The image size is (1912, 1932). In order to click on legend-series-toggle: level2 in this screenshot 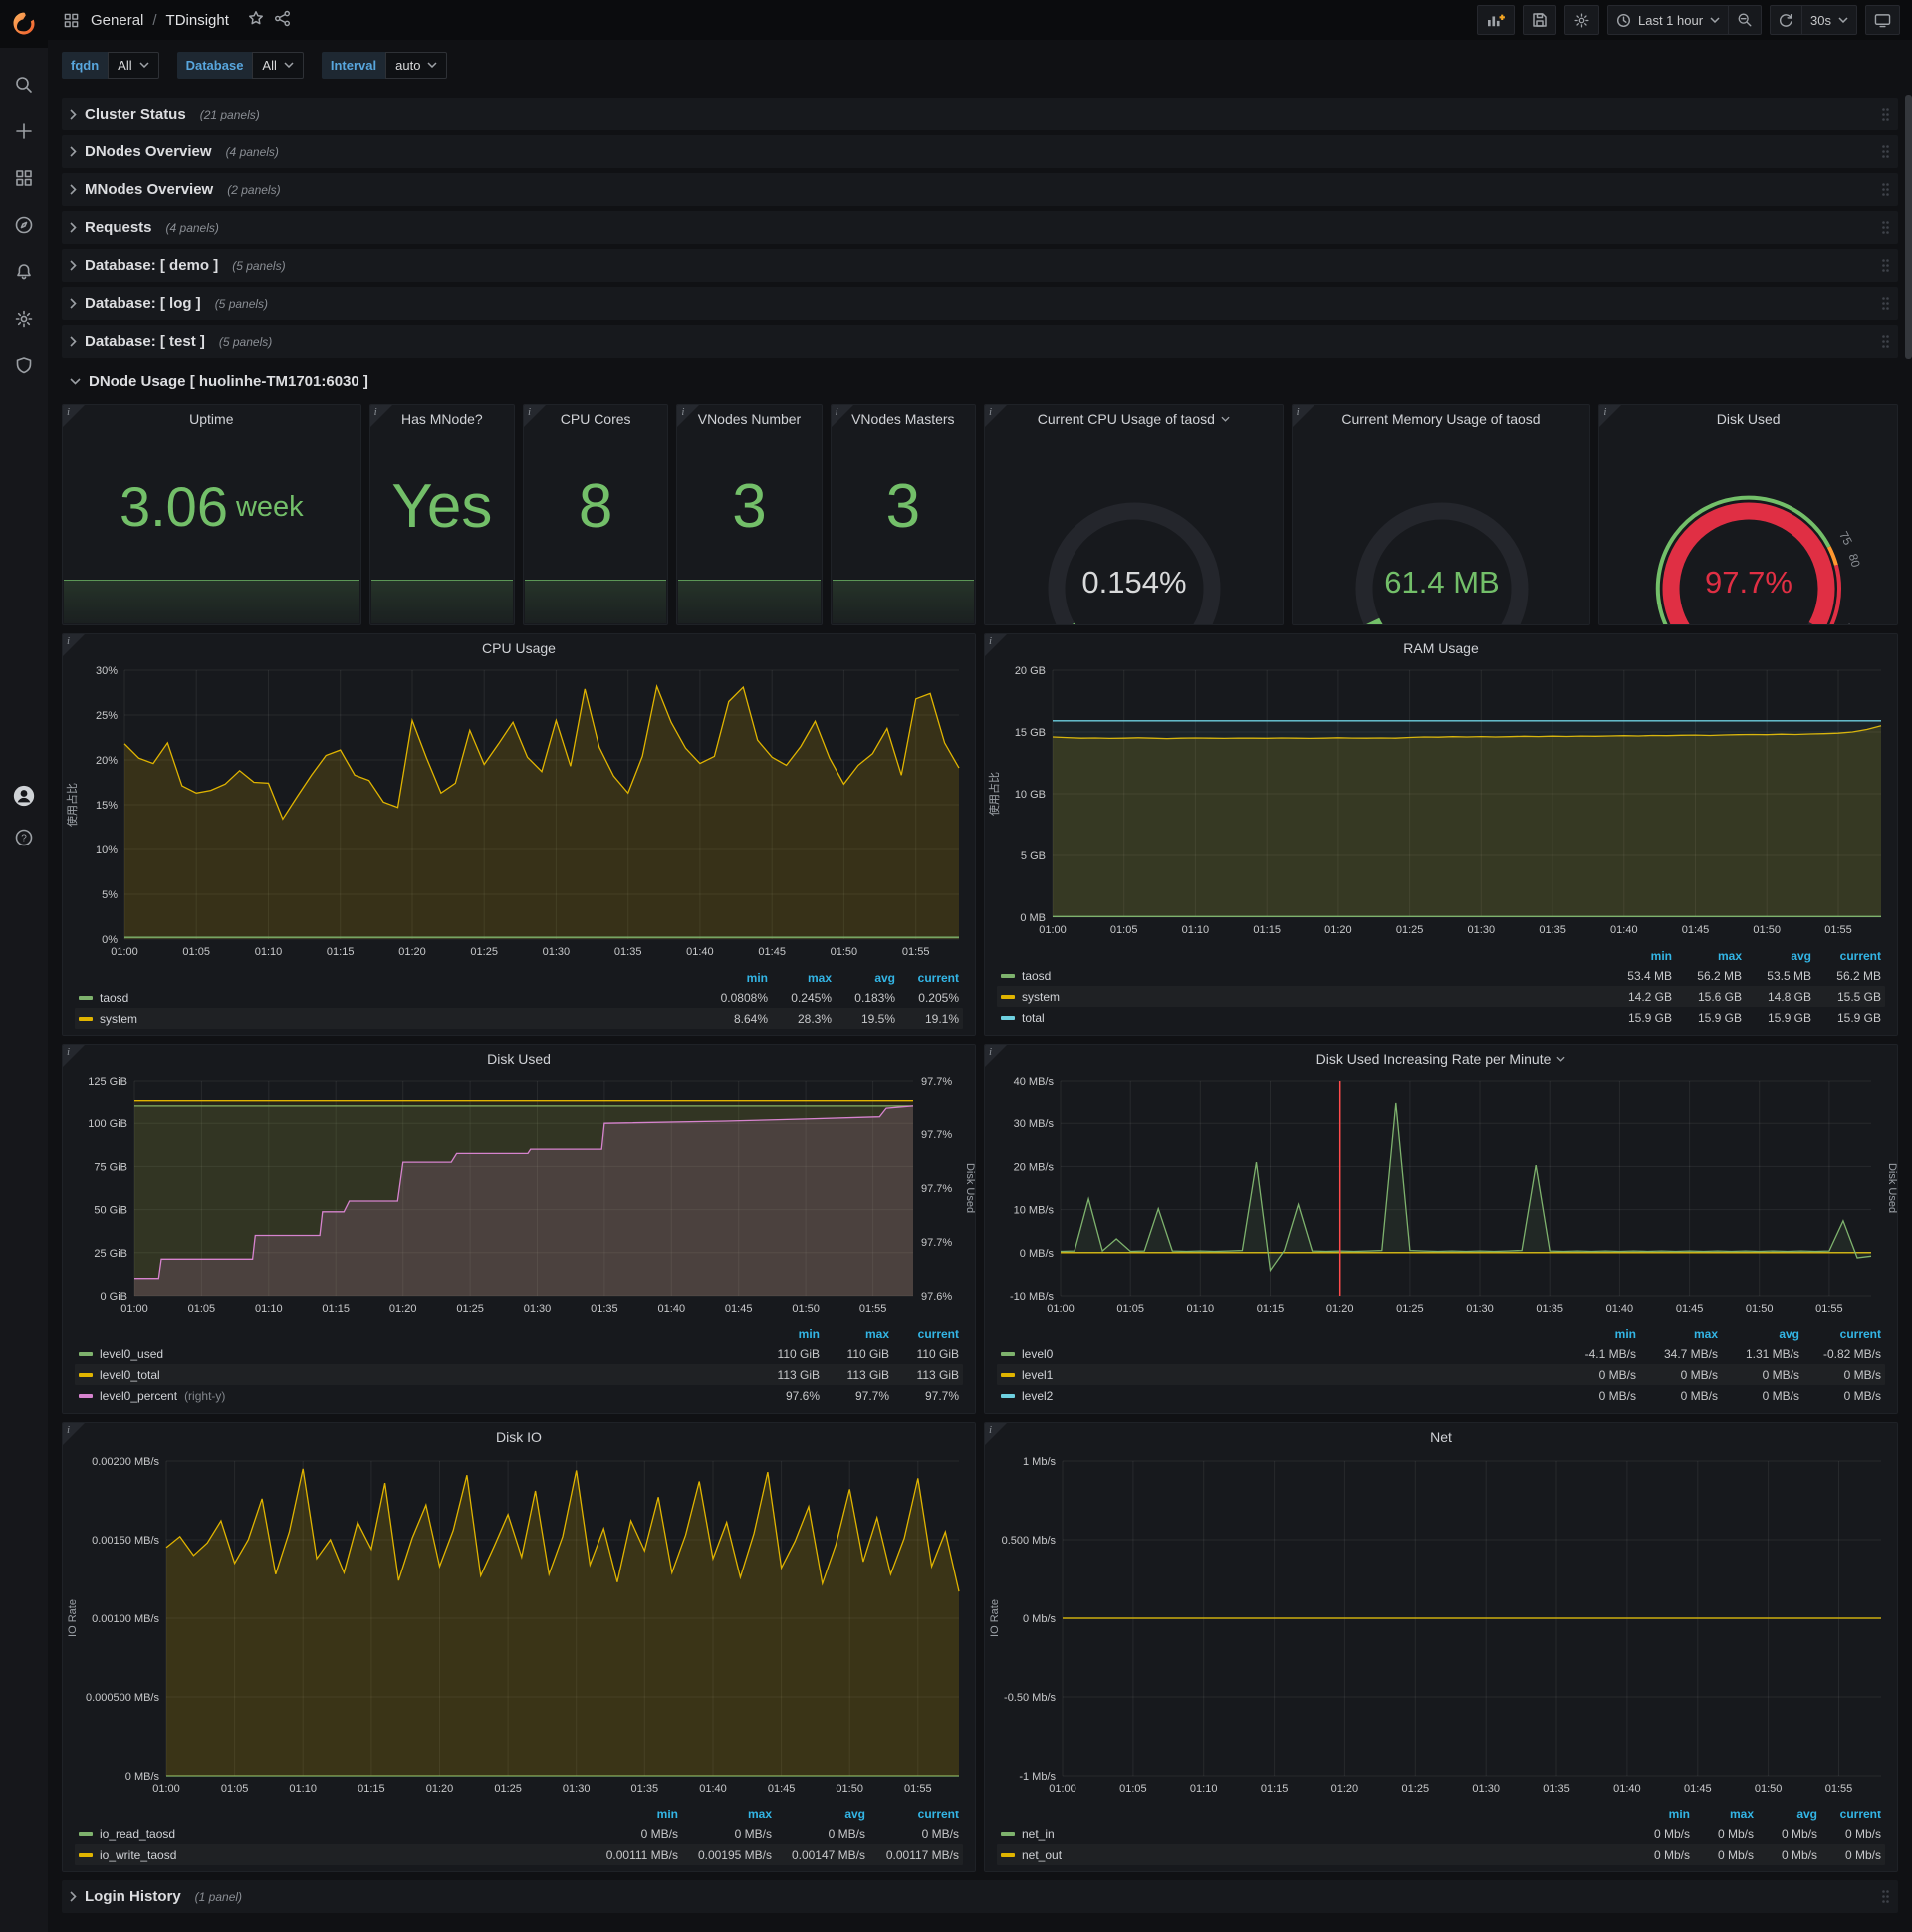, I will do `click(1037, 1396)`.